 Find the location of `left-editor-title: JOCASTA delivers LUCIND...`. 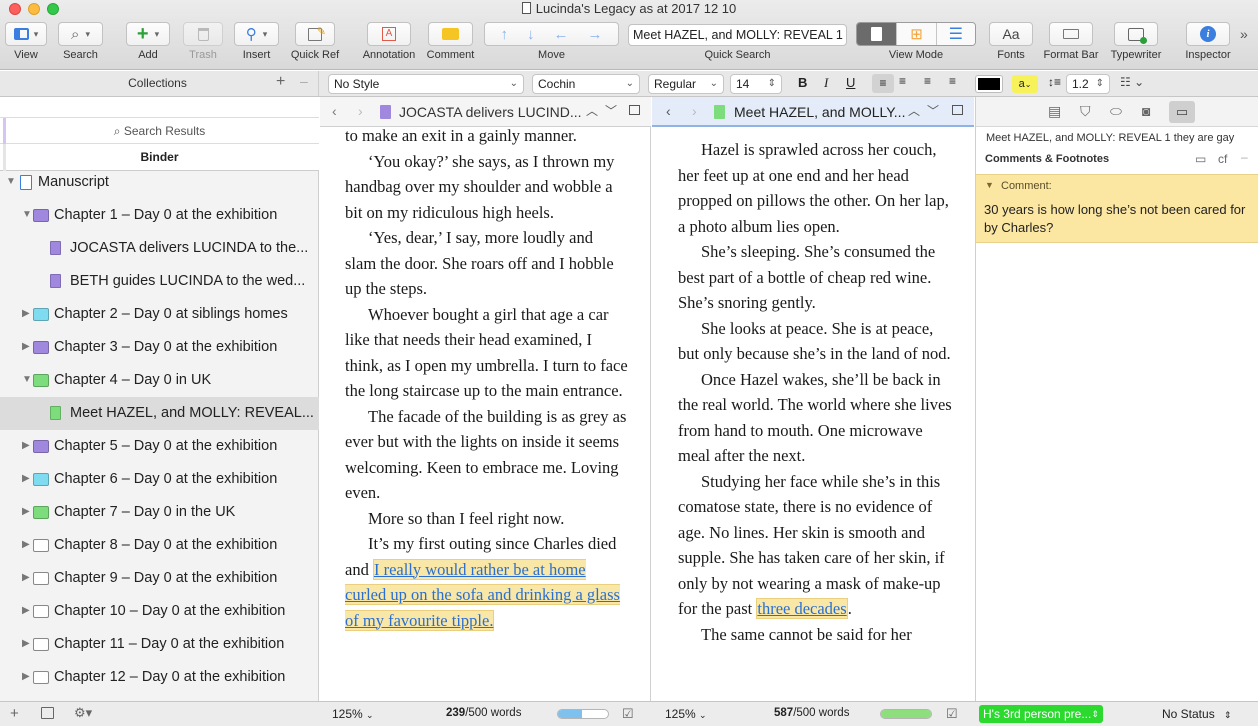

left-editor-title: JOCASTA delivers LUCIND... is located at coordinates (490, 112).